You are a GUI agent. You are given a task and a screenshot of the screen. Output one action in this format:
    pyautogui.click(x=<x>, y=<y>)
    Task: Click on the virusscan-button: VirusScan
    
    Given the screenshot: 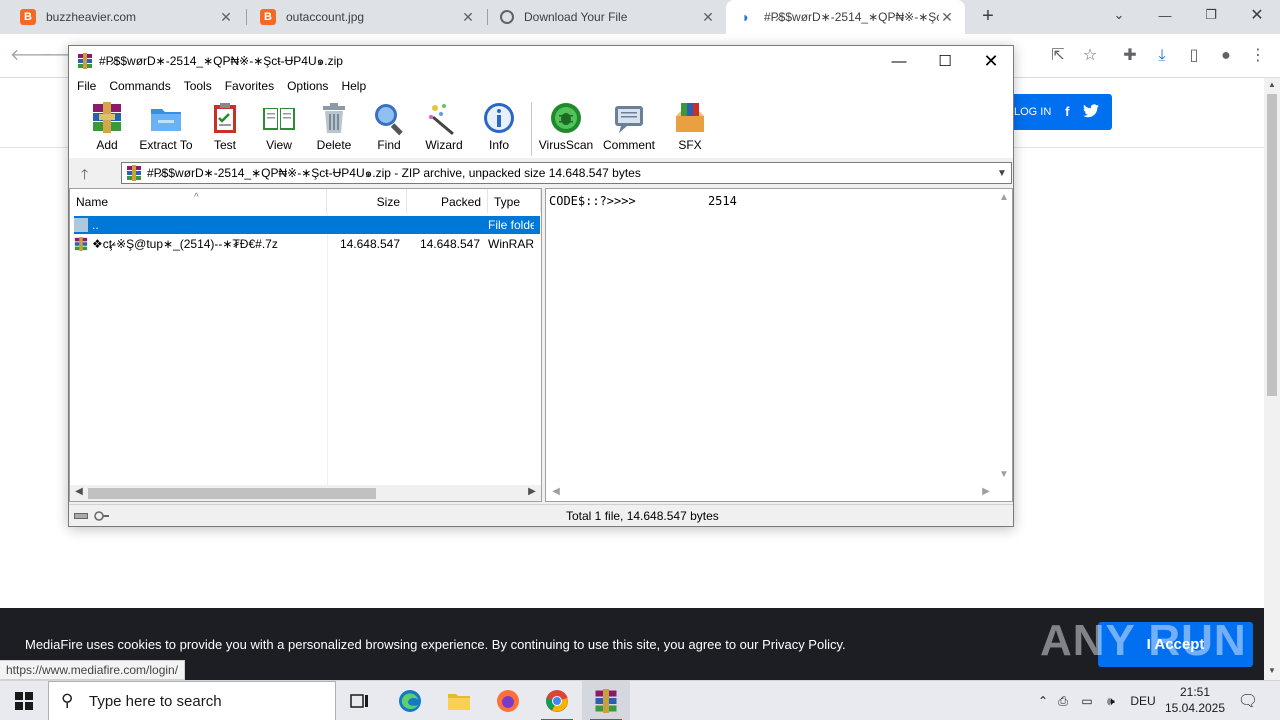 What is the action you would take?
    pyautogui.click(x=566, y=128)
    